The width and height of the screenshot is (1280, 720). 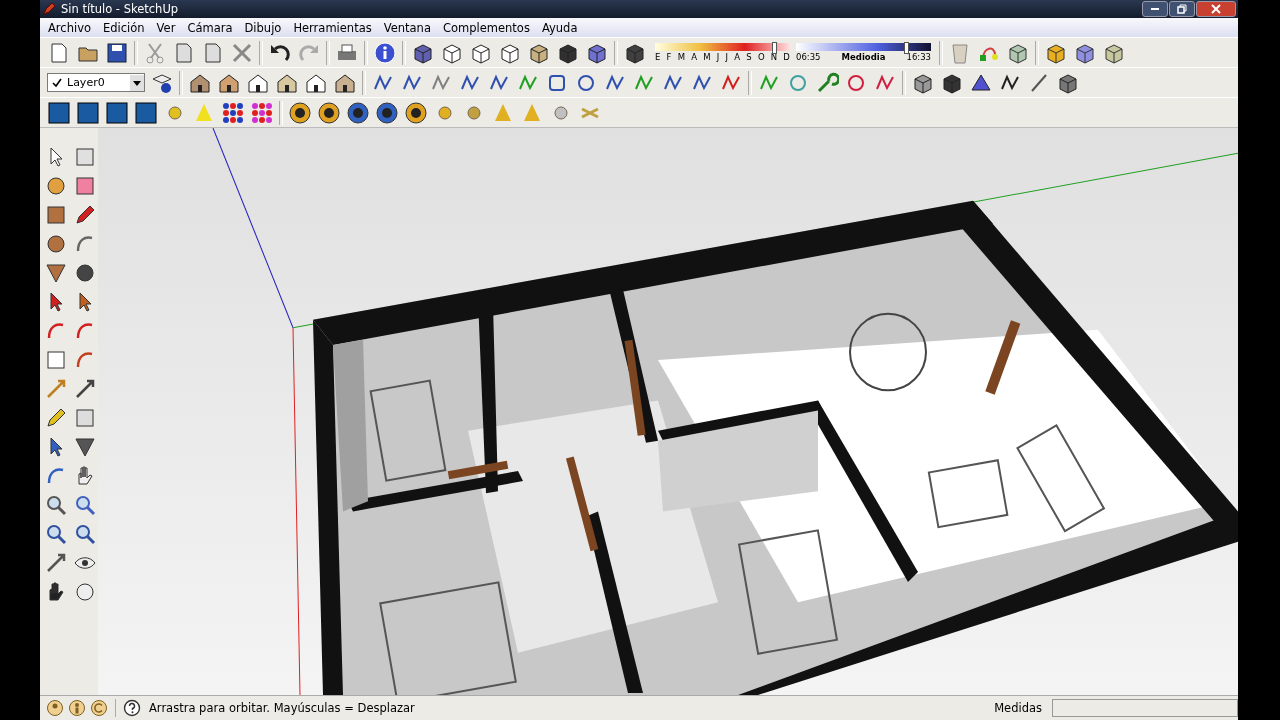 I want to click on menu-item: Ayuda, so click(x=559, y=27).